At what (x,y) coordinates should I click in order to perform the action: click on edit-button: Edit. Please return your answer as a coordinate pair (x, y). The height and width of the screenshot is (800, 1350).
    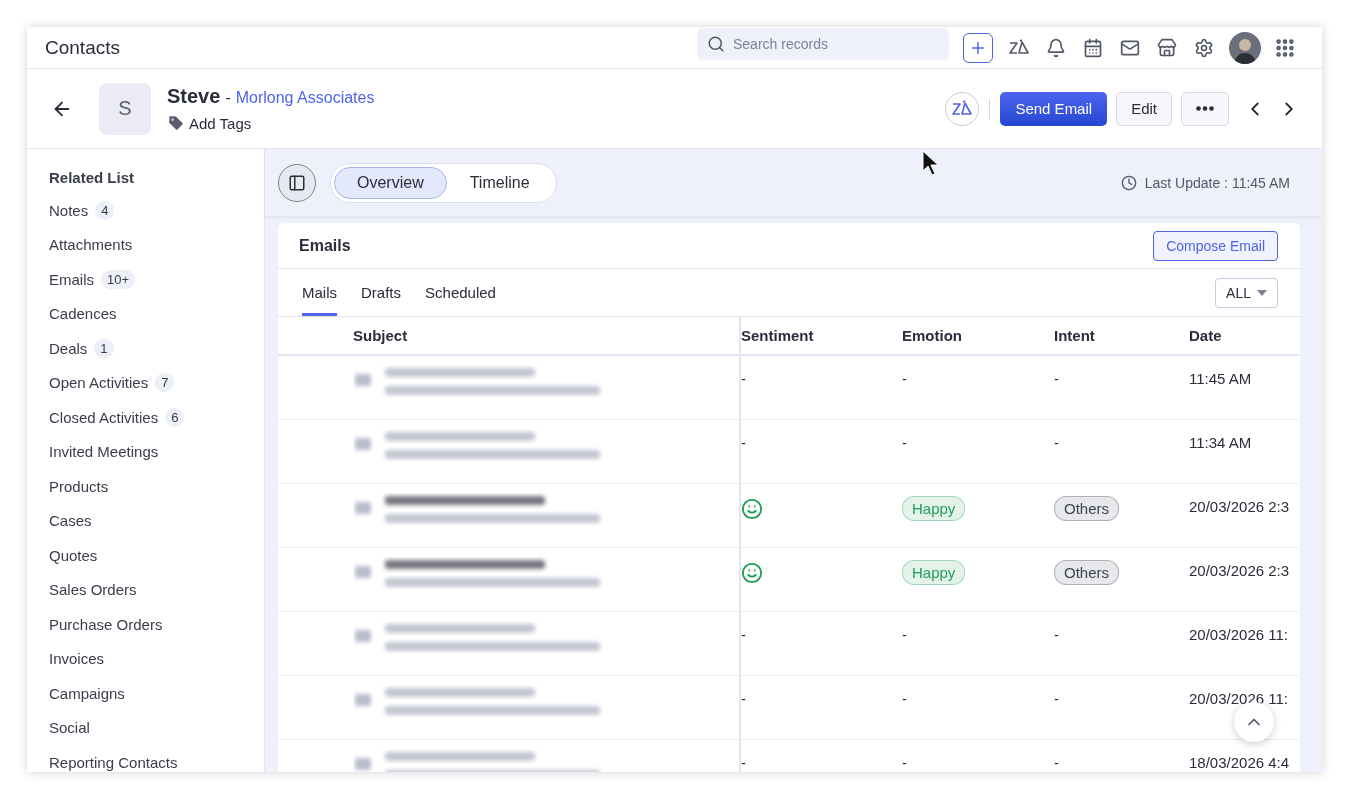
    Looking at the image, I should click on (1144, 108).